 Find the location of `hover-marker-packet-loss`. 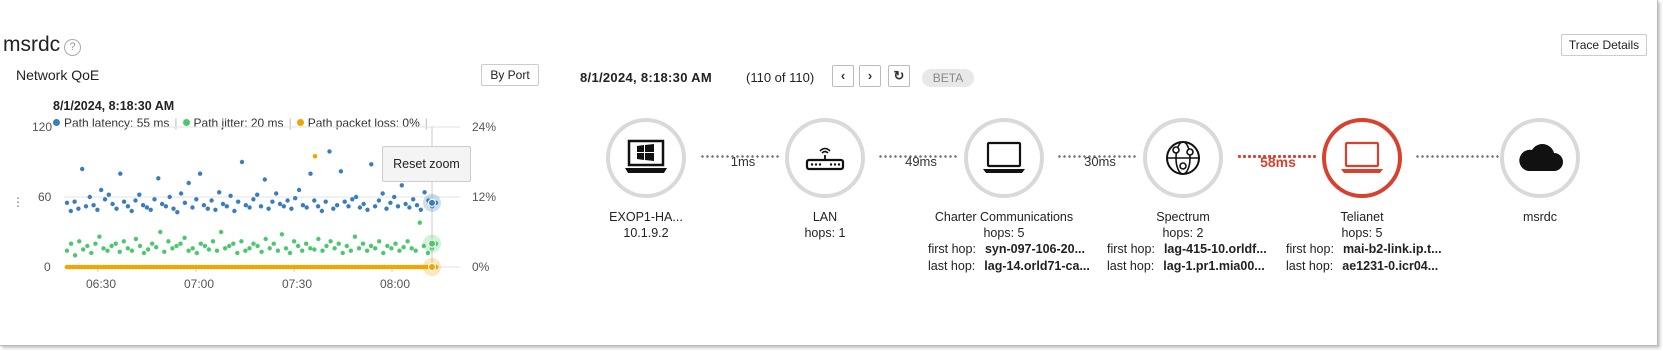

hover-marker-packet-loss is located at coordinates (432, 267).